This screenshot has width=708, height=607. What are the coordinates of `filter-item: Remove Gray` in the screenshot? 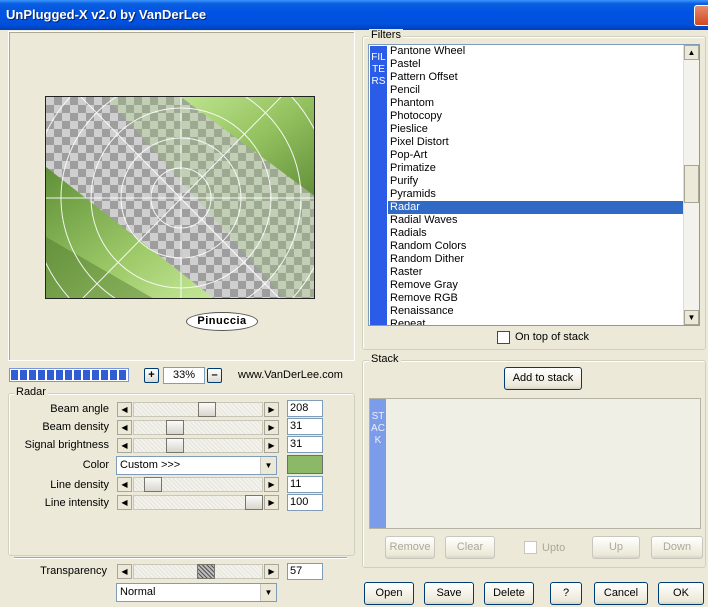 It's located at (536, 285).